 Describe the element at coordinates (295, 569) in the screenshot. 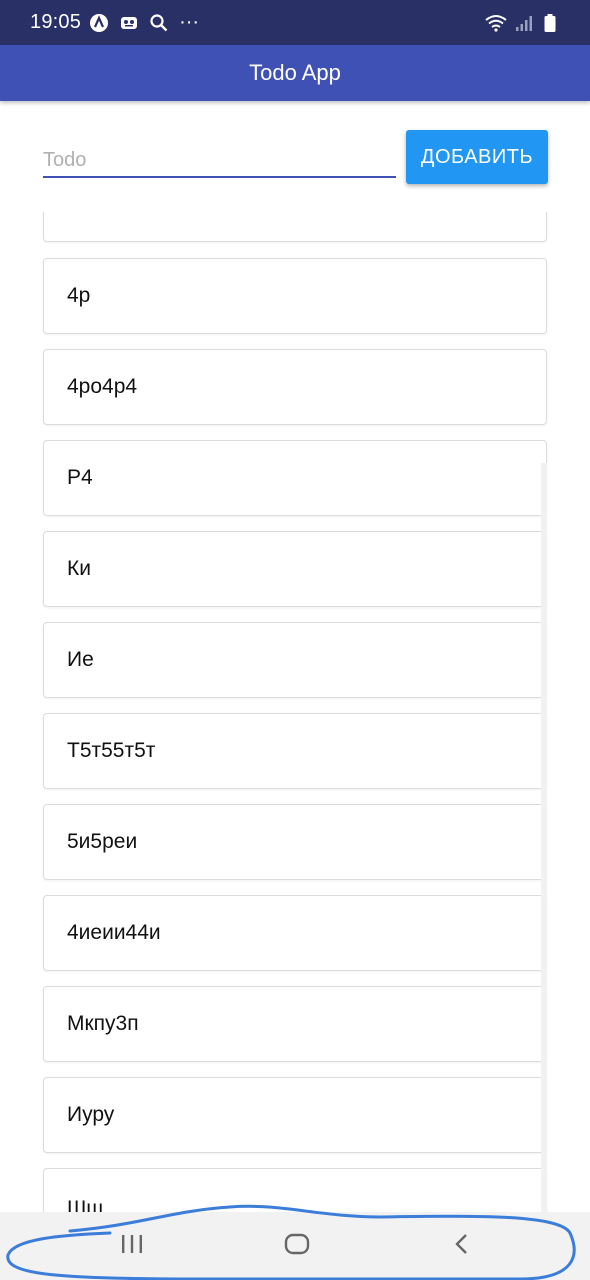

I see `todo-item: Ки` at that location.